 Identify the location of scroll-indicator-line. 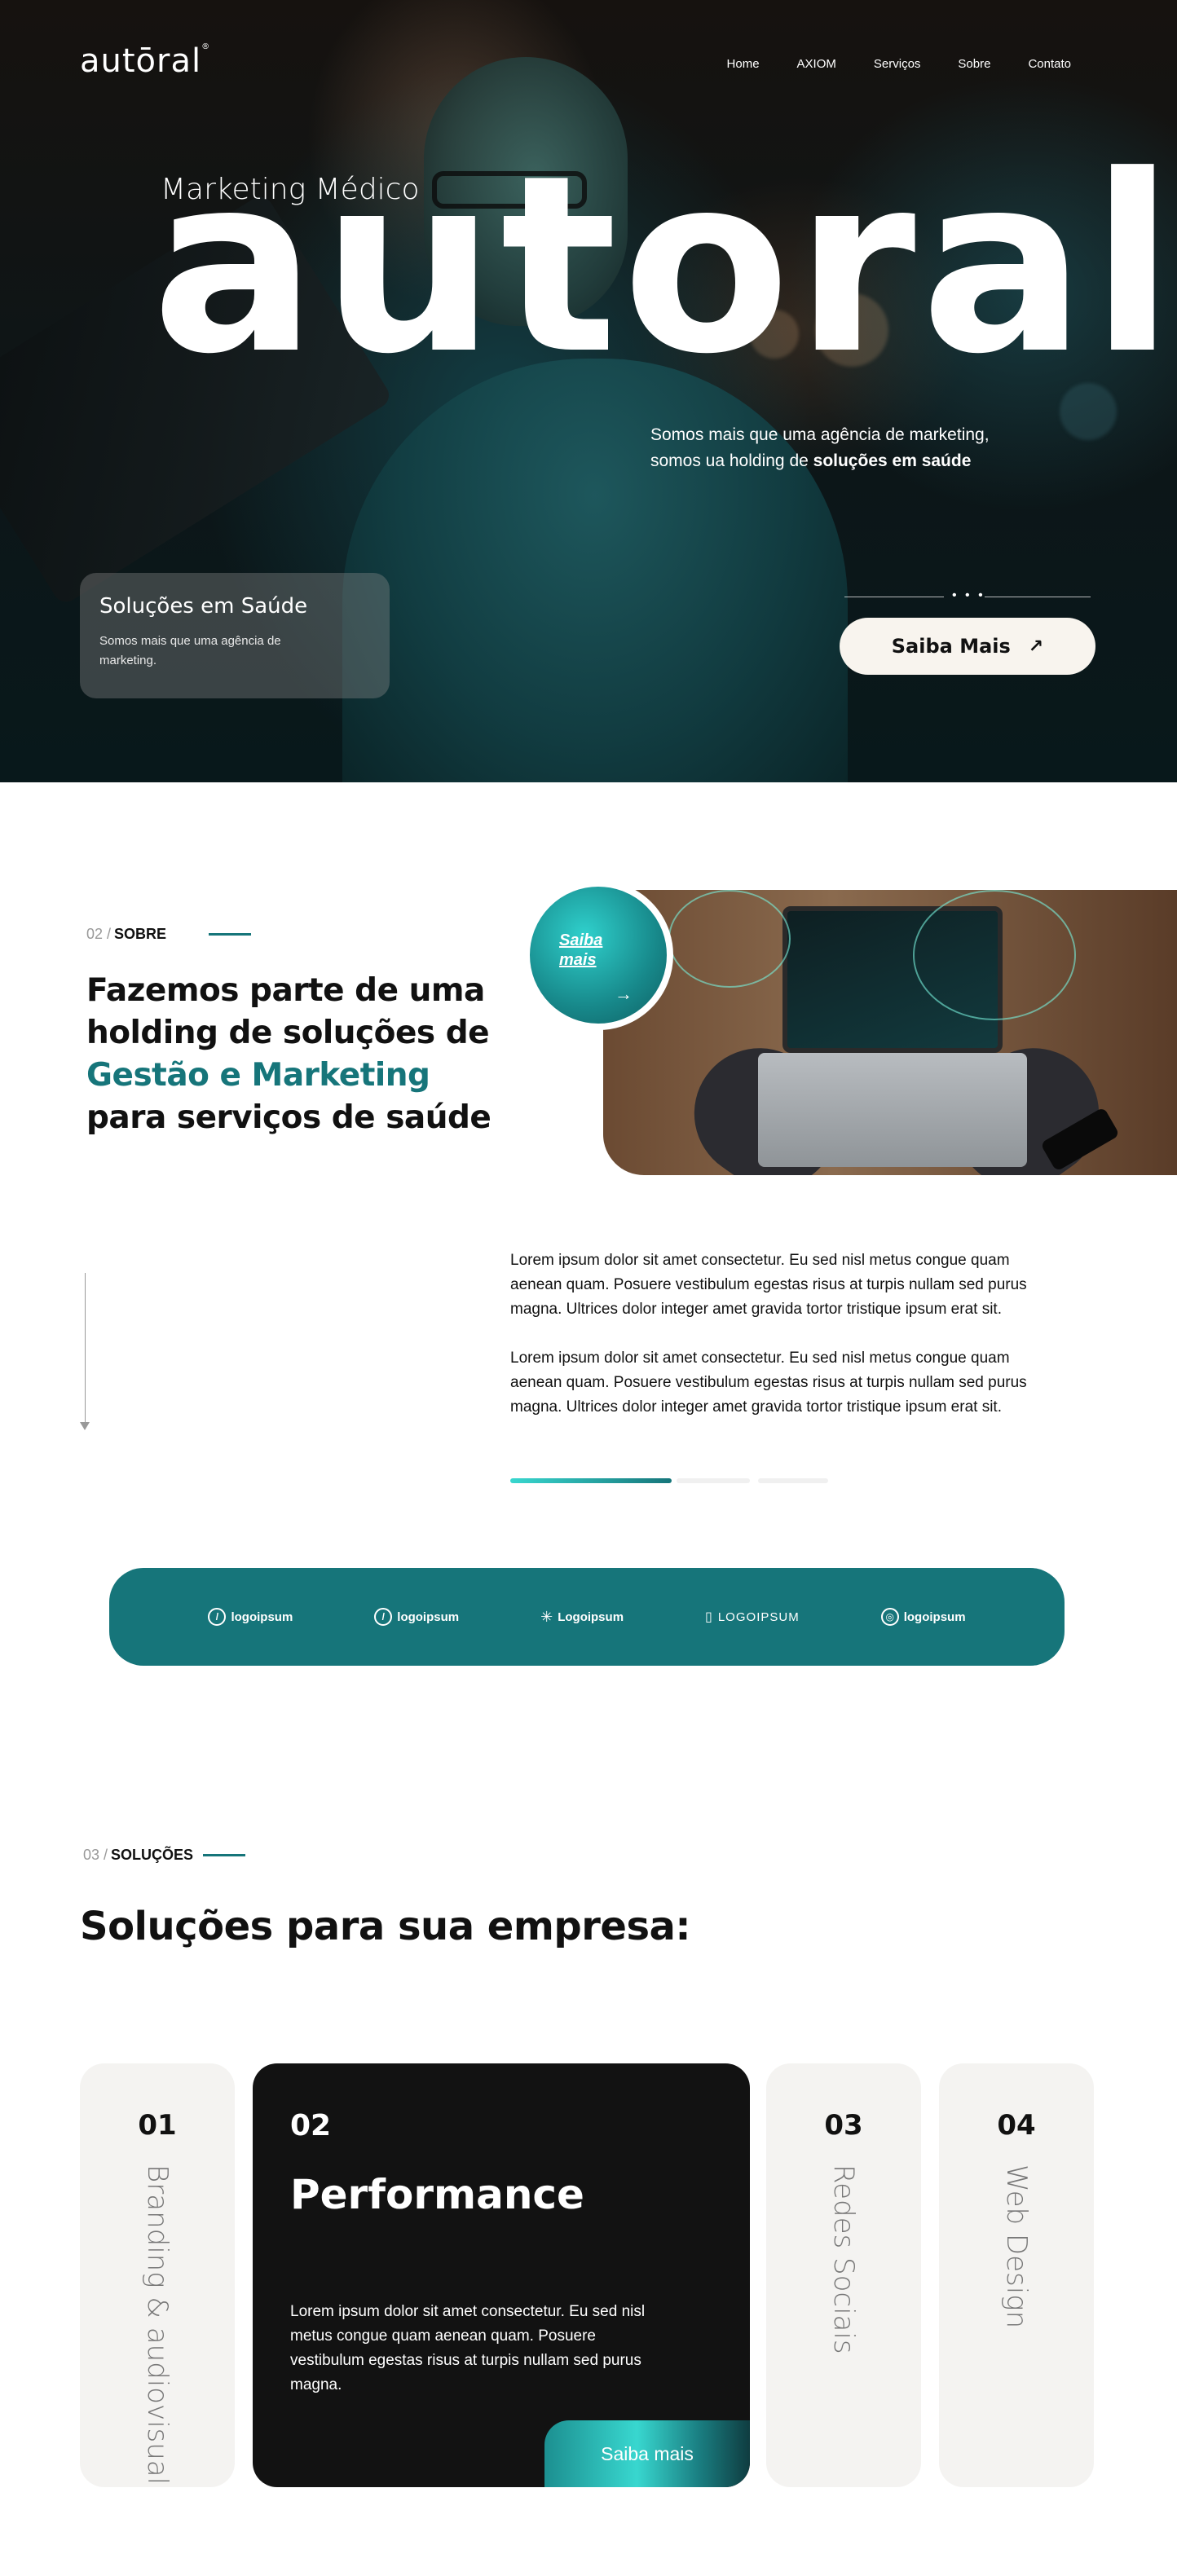
(85, 1350).